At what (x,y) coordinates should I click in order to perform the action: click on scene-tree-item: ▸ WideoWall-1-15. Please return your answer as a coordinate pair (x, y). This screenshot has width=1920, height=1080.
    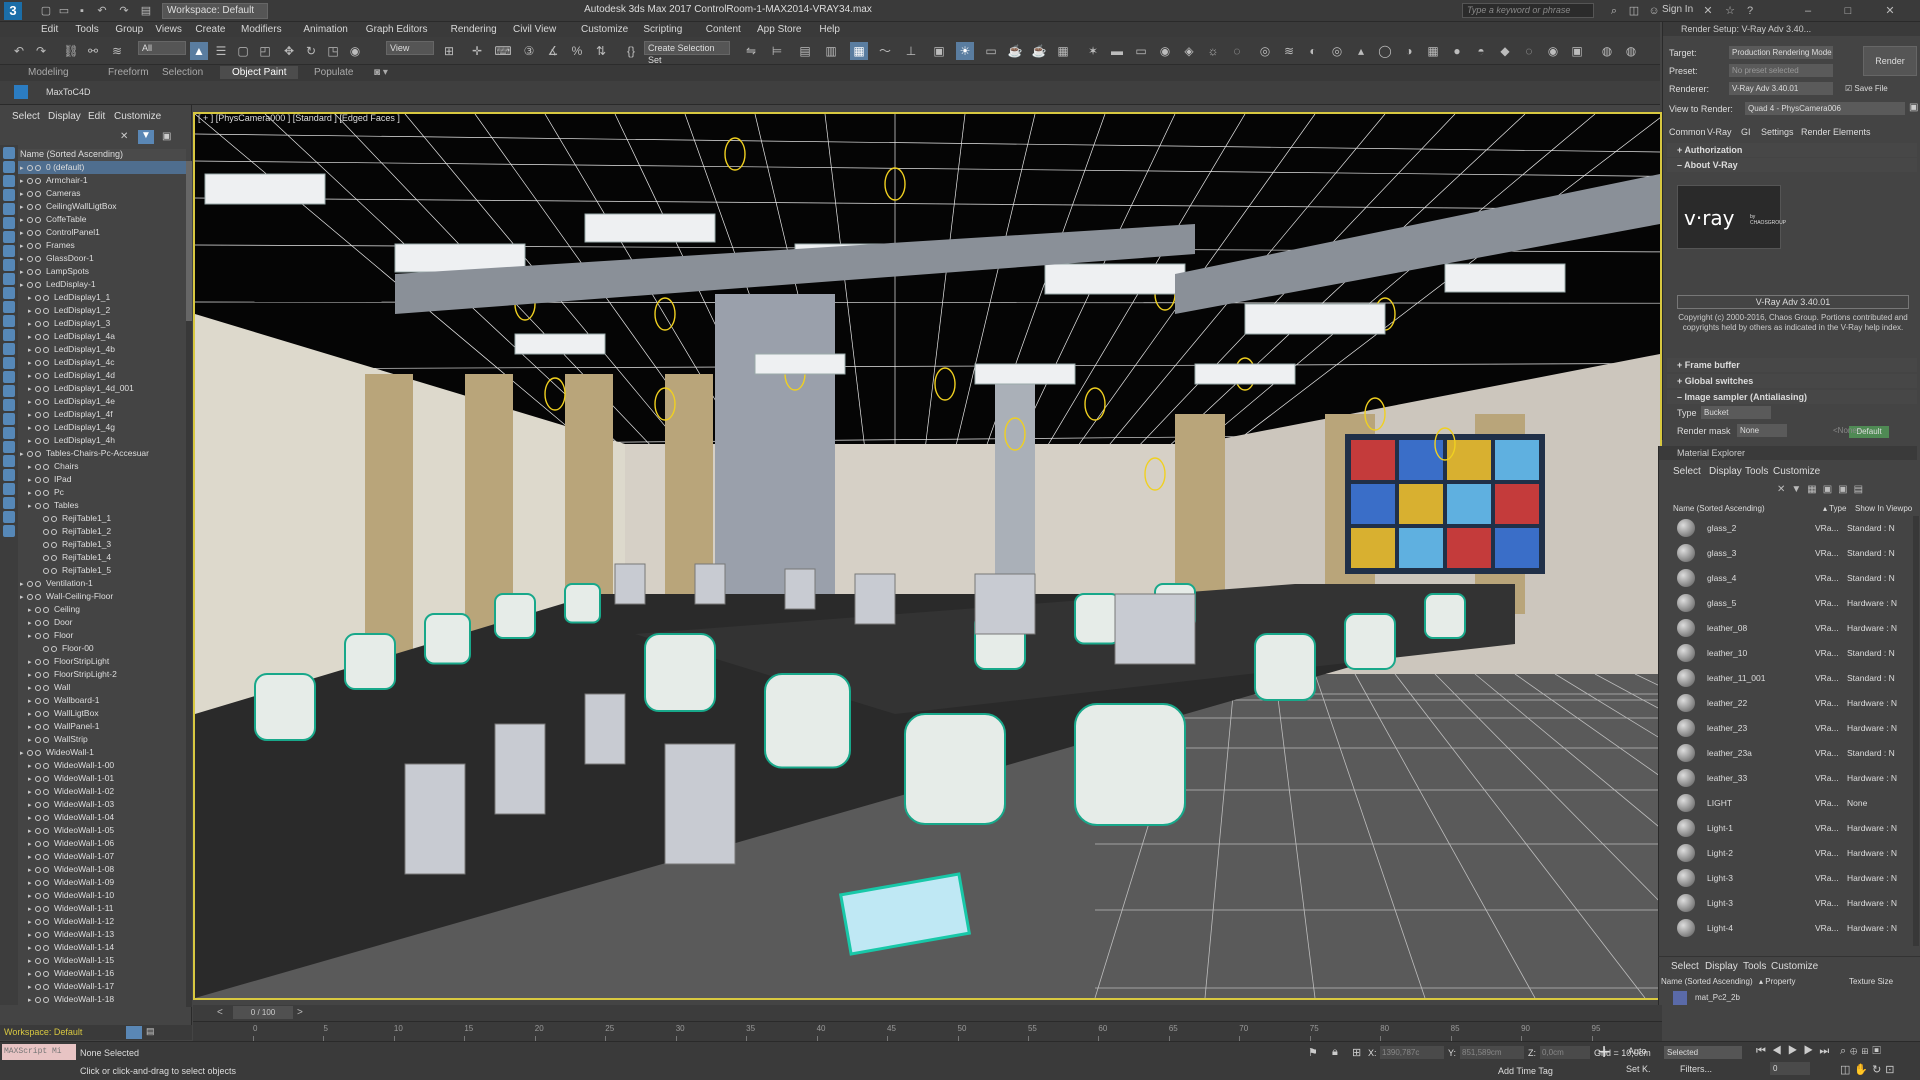
    Looking at the image, I should click on (102, 960).